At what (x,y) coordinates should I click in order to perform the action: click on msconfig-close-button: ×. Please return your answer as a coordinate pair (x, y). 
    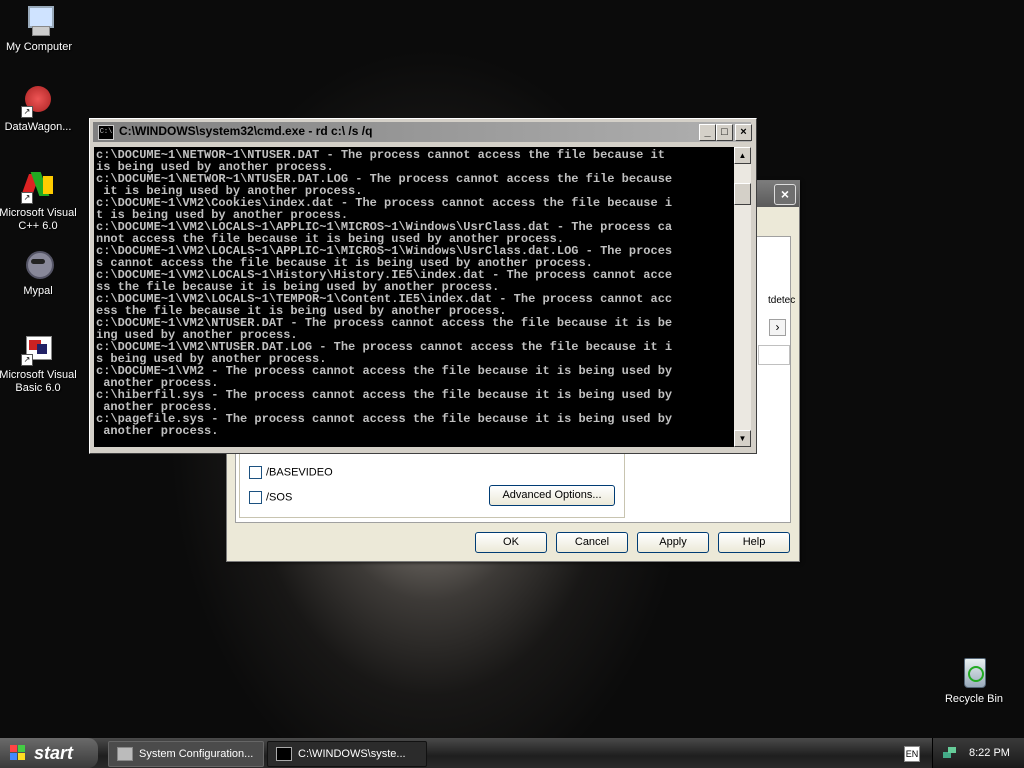
    Looking at the image, I should click on (785, 194).